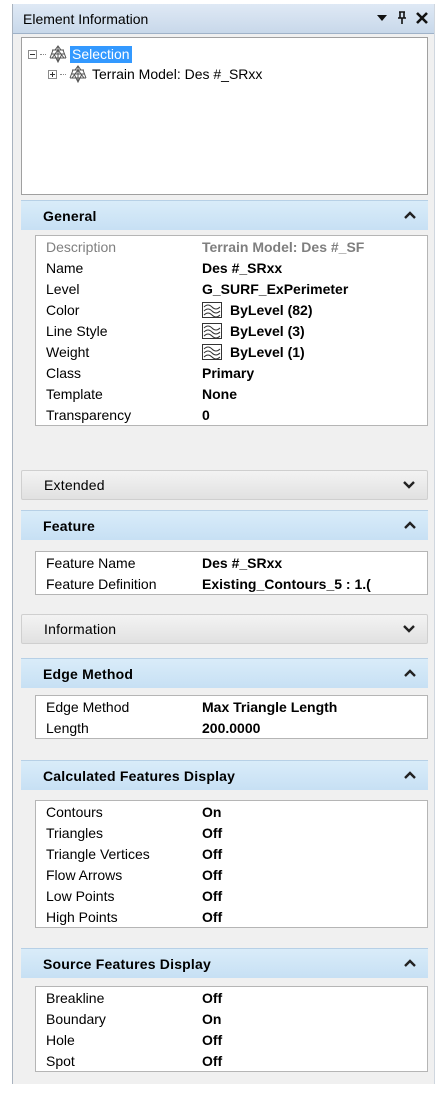 The image size is (435, 1105). I want to click on property-value-text: ByLevel (1), so click(267, 351).